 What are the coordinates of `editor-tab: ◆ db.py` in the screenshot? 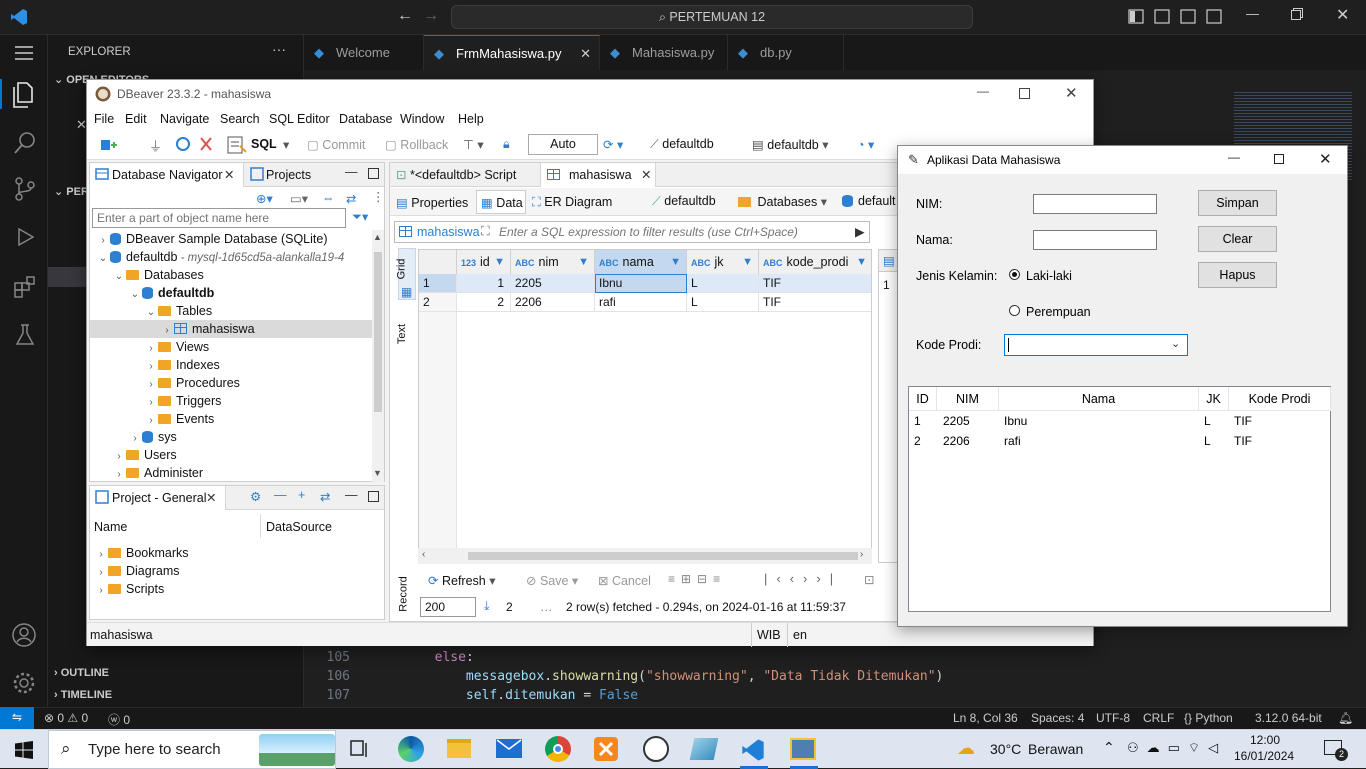 It's located at (786, 52).